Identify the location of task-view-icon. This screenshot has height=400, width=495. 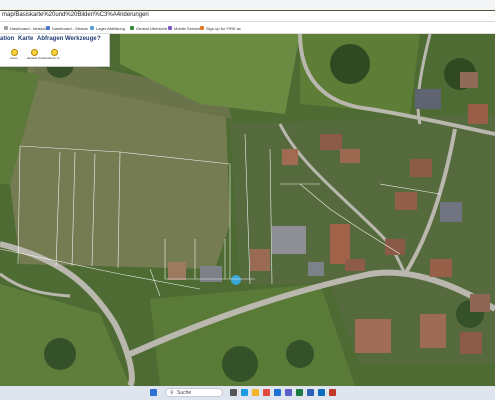
(233, 392).